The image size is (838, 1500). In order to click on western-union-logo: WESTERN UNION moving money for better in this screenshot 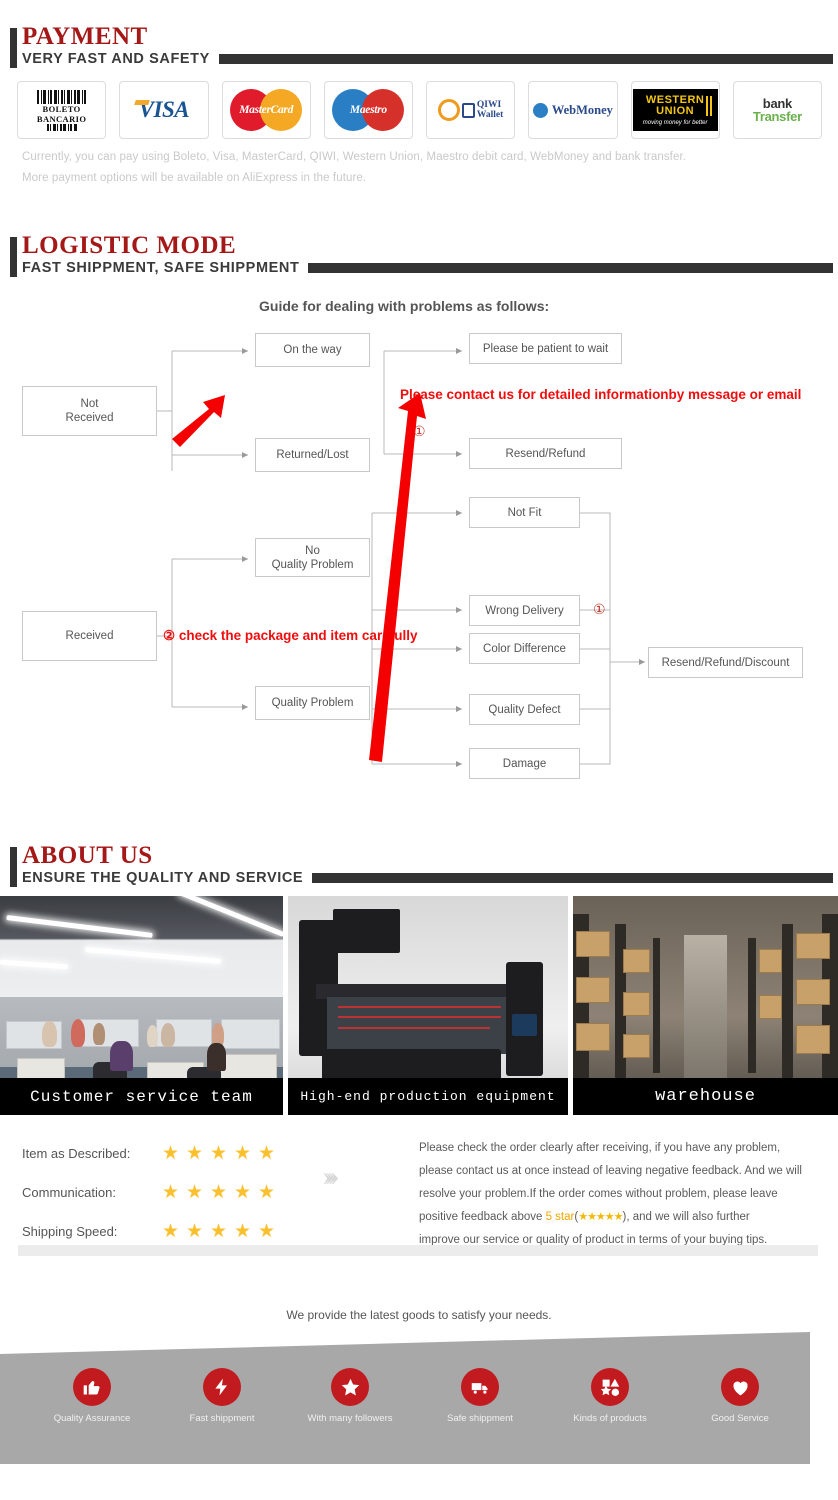, I will do `click(675, 110)`.